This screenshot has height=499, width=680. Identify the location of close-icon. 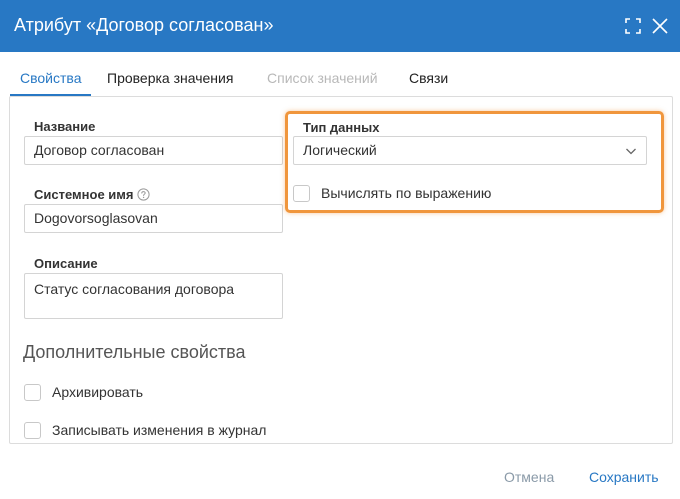
(660, 26).